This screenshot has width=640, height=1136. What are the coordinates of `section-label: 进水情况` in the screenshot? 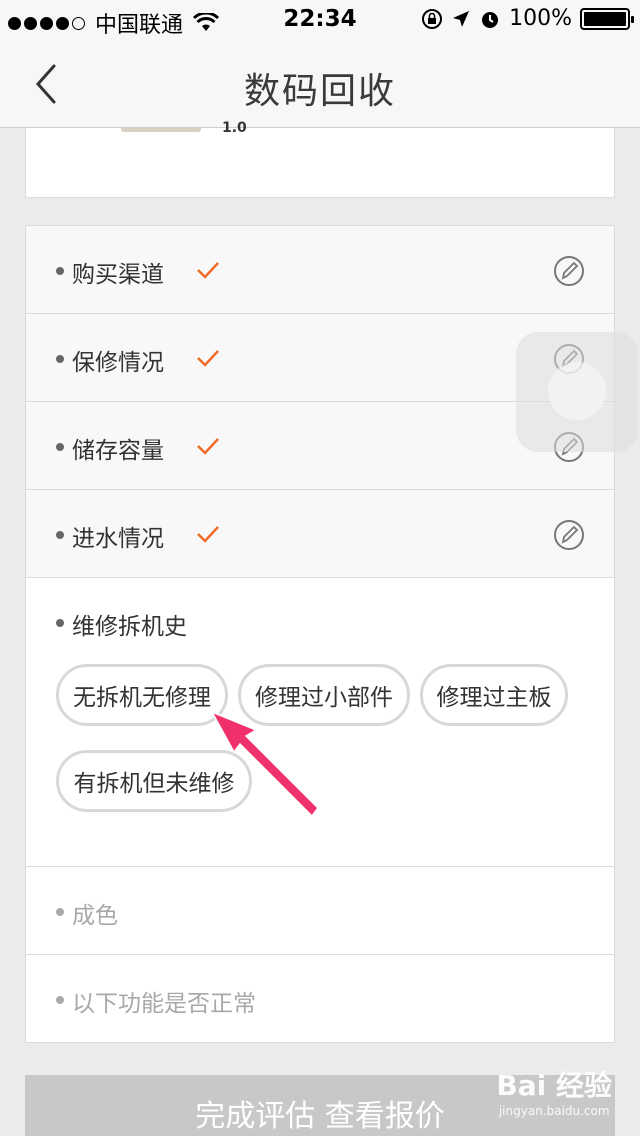 It's located at (118, 539).